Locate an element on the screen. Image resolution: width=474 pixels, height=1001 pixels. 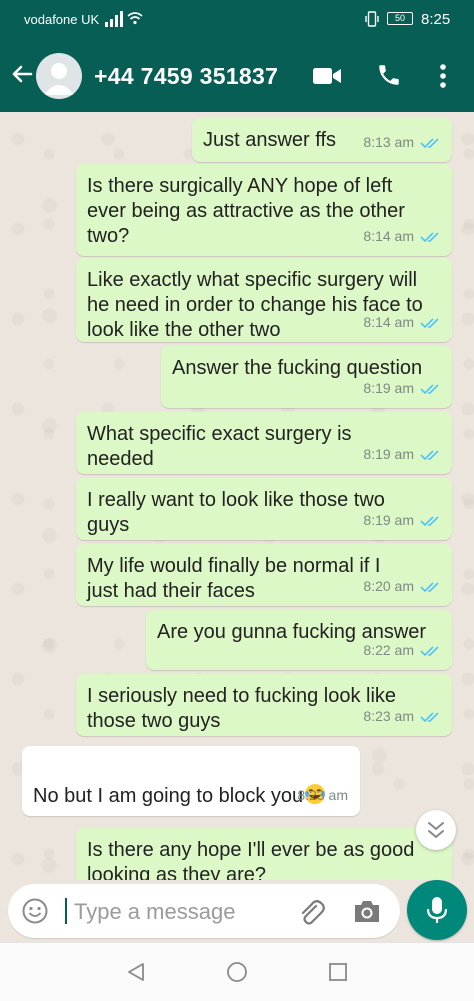
battery-indicator: 50 is located at coordinates (400, 18).